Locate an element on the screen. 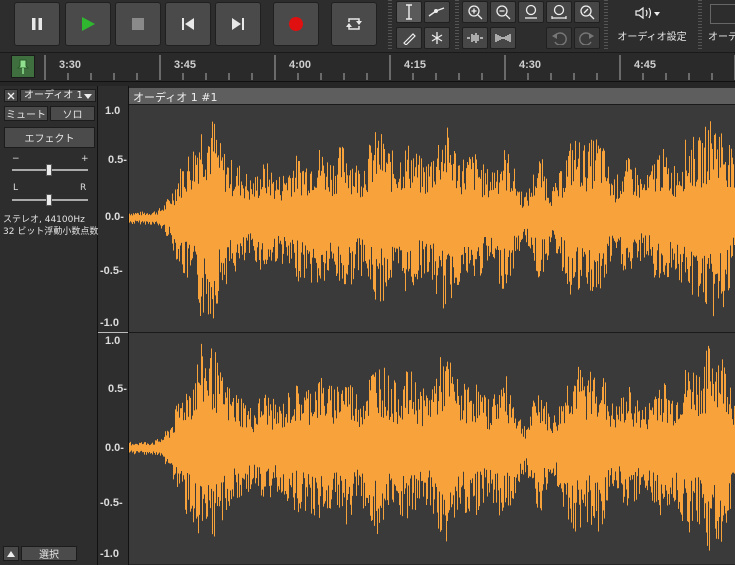 The width and height of the screenshot is (735, 565). pan-slider-thumb is located at coordinates (49, 200).